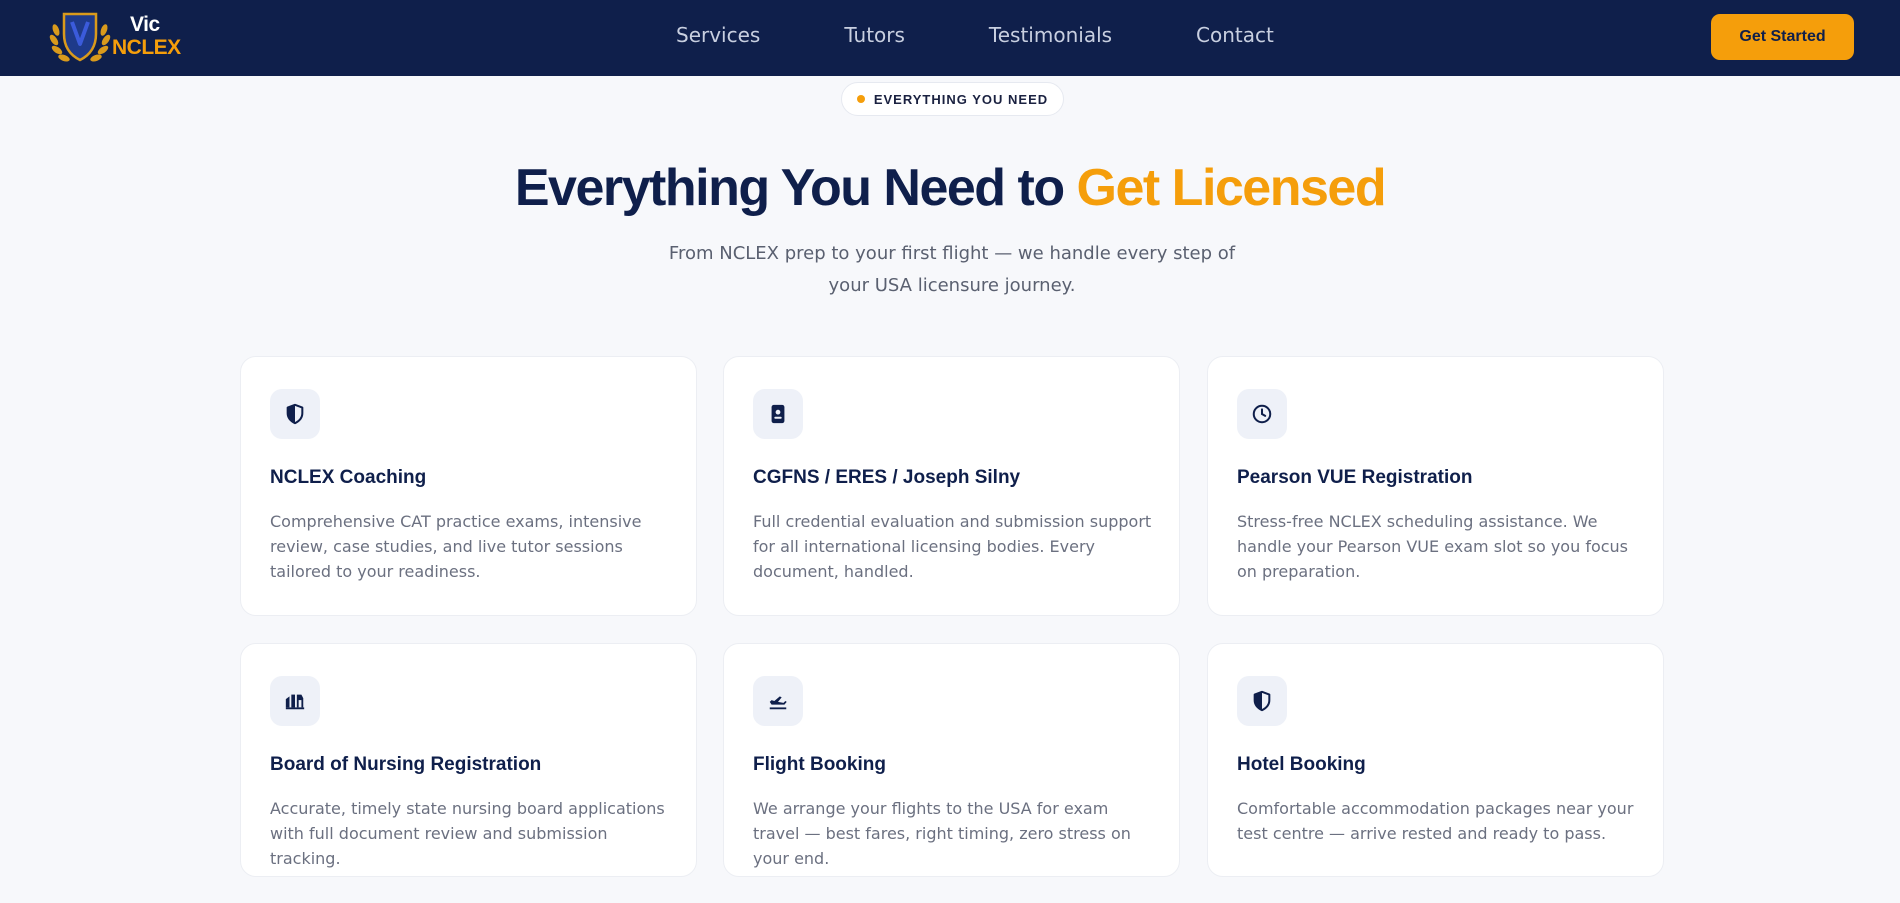  Describe the element at coordinates (145, 24) in the screenshot. I see `brand-line1: Vic` at that location.